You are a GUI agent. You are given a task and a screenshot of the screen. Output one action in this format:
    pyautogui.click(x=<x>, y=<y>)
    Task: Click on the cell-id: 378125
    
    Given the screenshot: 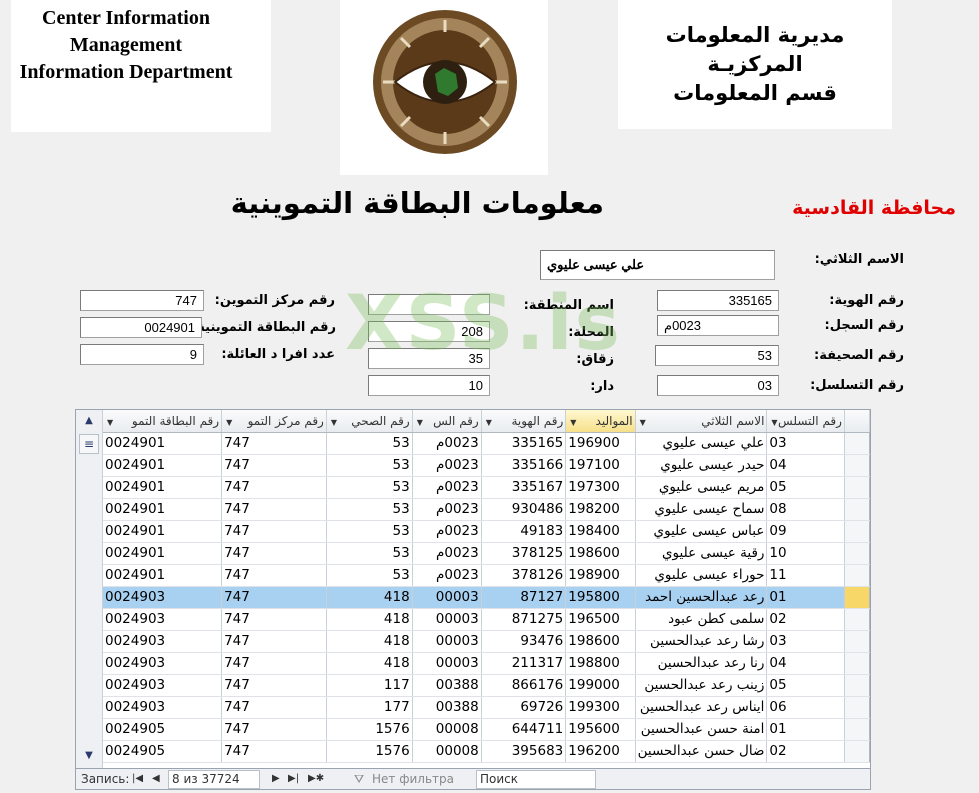 What is the action you would take?
    pyautogui.click(x=524, y=553)
    